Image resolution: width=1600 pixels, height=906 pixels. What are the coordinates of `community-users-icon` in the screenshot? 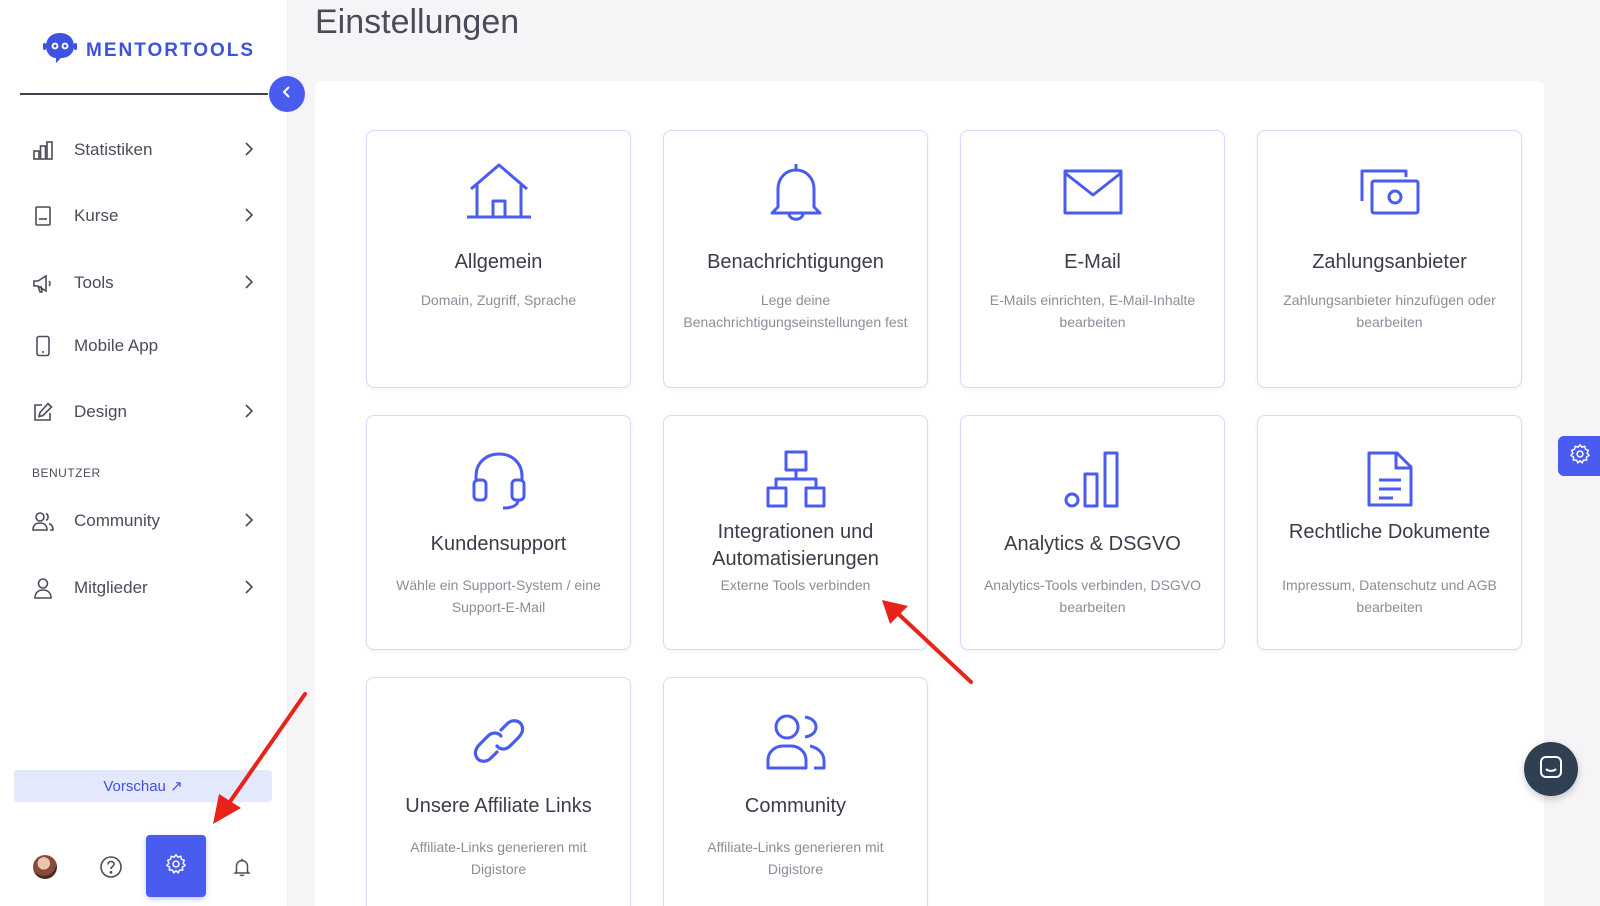 It's located at (795, 741).